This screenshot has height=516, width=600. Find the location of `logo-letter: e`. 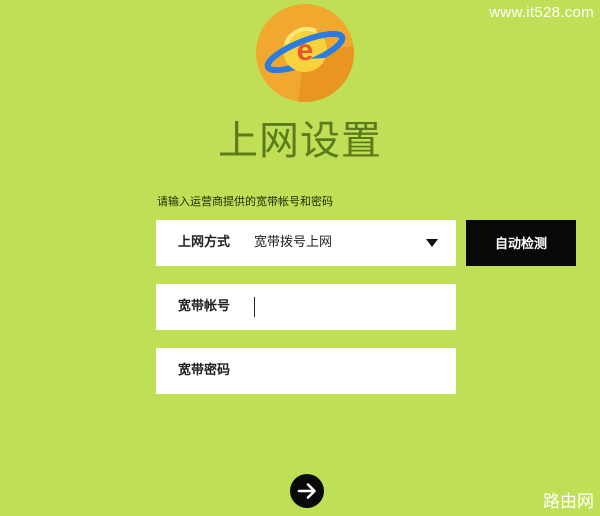

logo-letter: e is located at coordinates (305, 50).